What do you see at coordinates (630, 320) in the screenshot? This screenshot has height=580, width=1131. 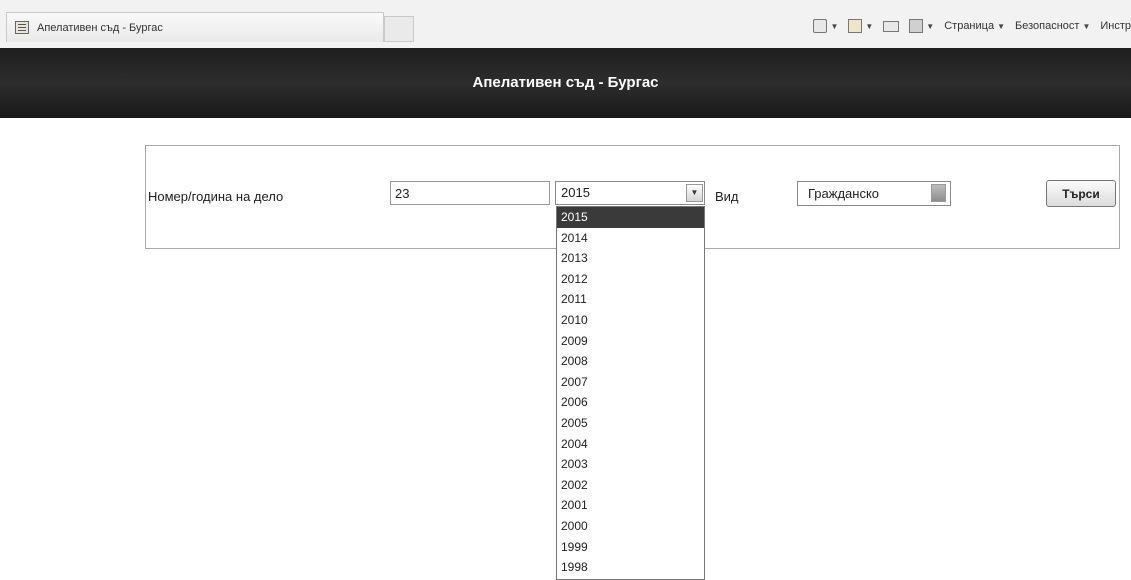 I see `year-option: 2010` at bounding box center [630, 320].